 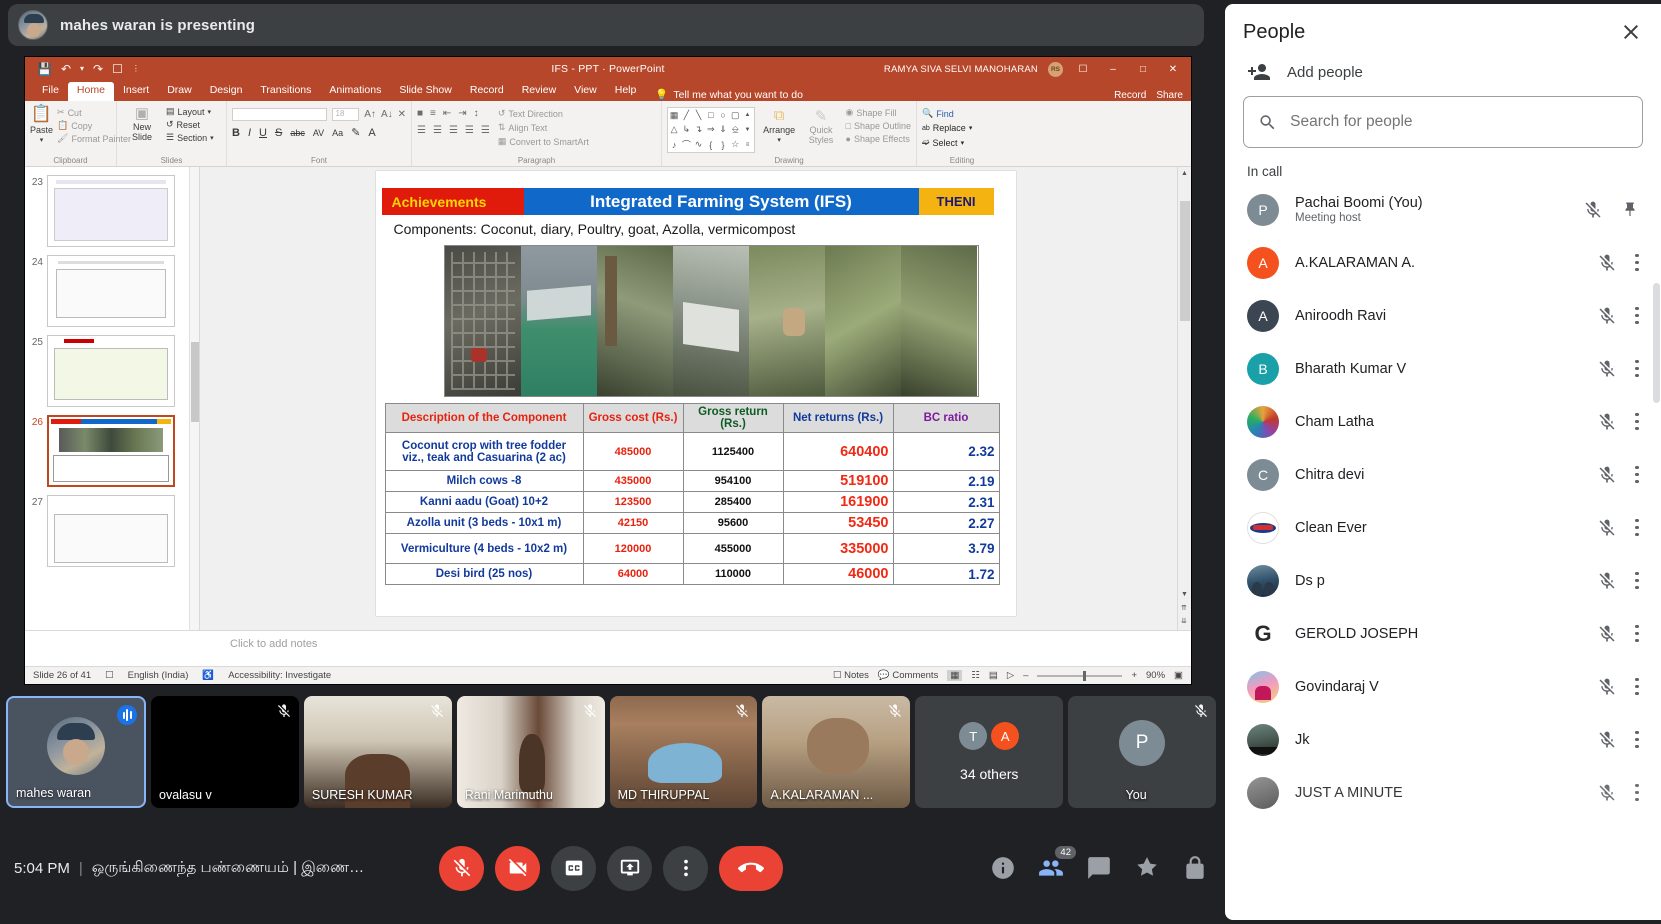 What do you see at coordinates (1113, 69) in the screenshot?
I see `minimize-icon: –` at bounding box center [1113, 69].